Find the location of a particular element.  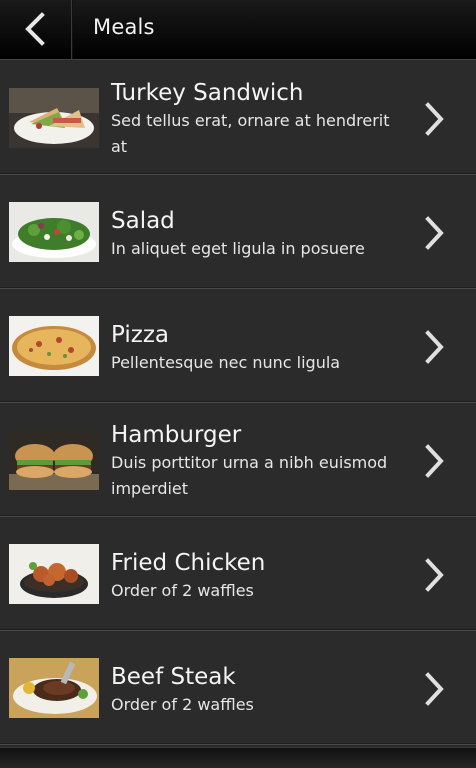

pizza-photo is located at coordinates (54, 346).